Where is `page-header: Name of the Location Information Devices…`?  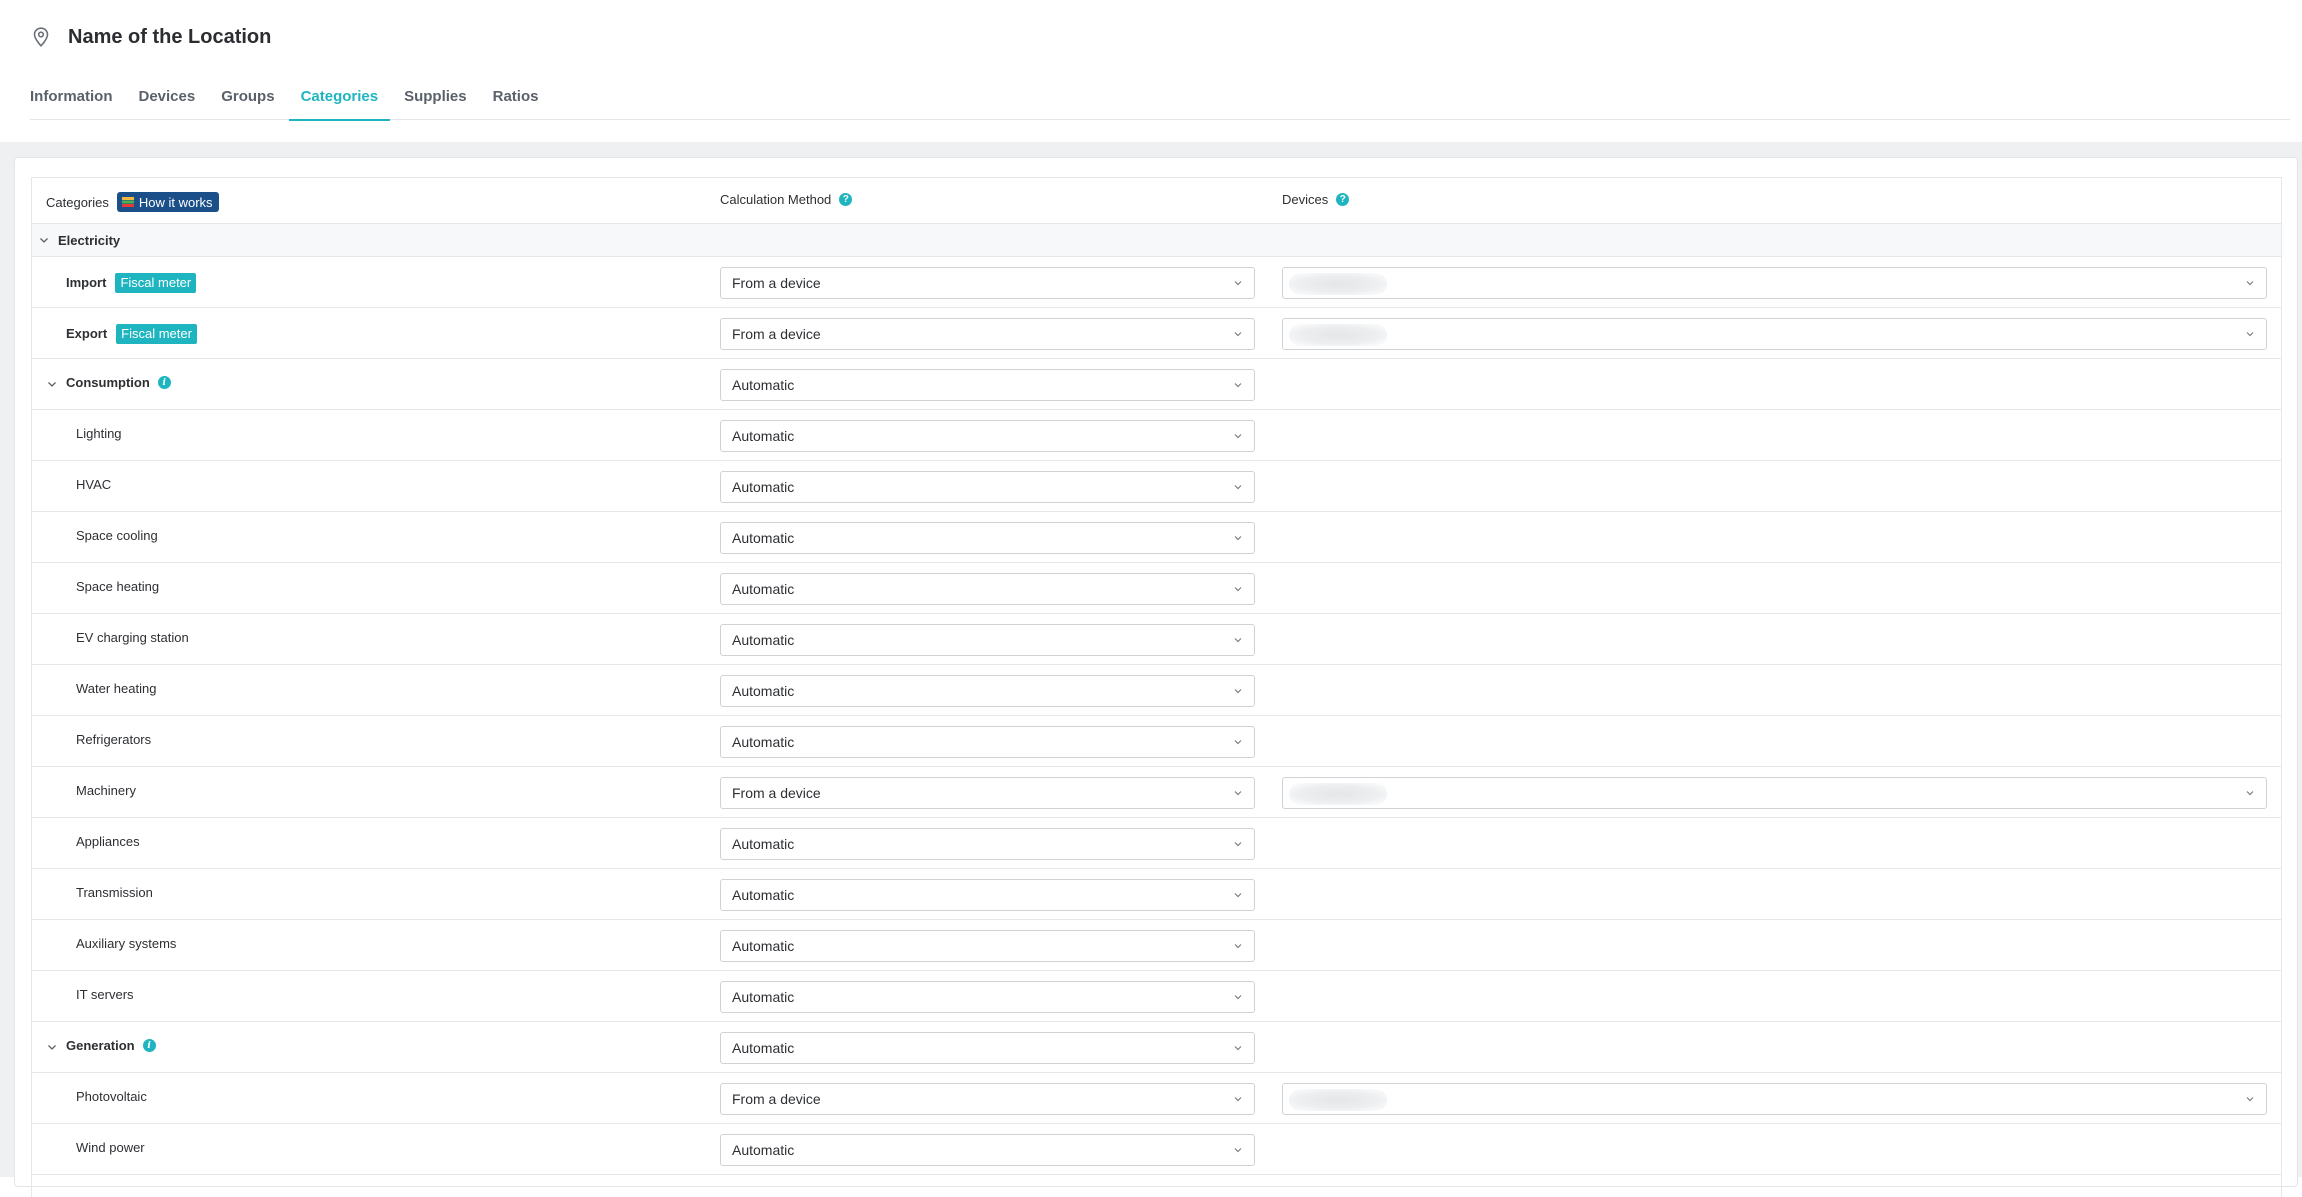 page-header: Name of the Location Information Devices… is located at coordinates (1151, 71).